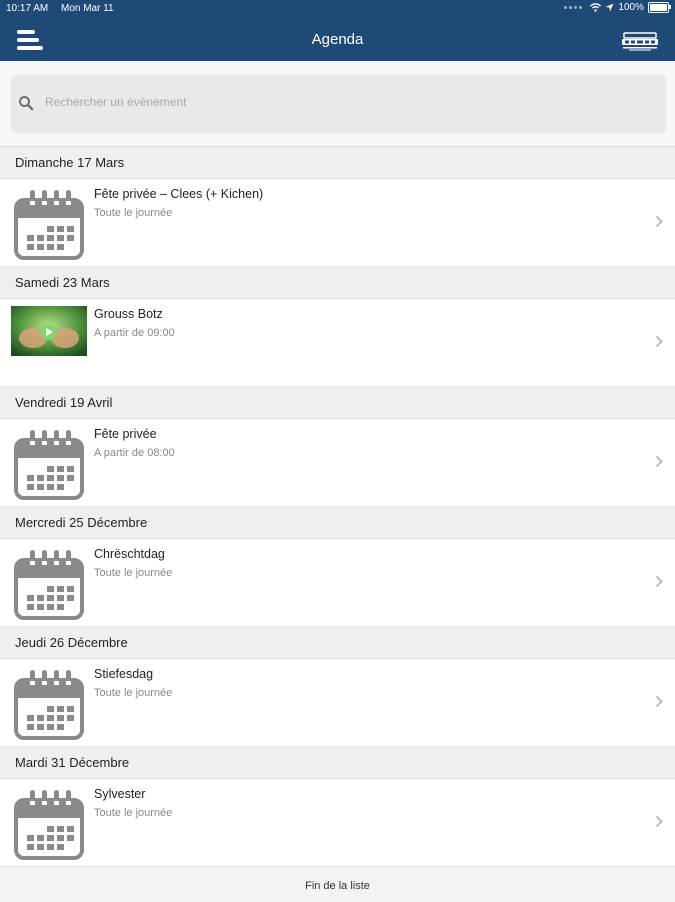  What do you see at coordinates (120, 794) in the screenshot?
I see `event-title: Sylvester` at bounding box center [120, 794].